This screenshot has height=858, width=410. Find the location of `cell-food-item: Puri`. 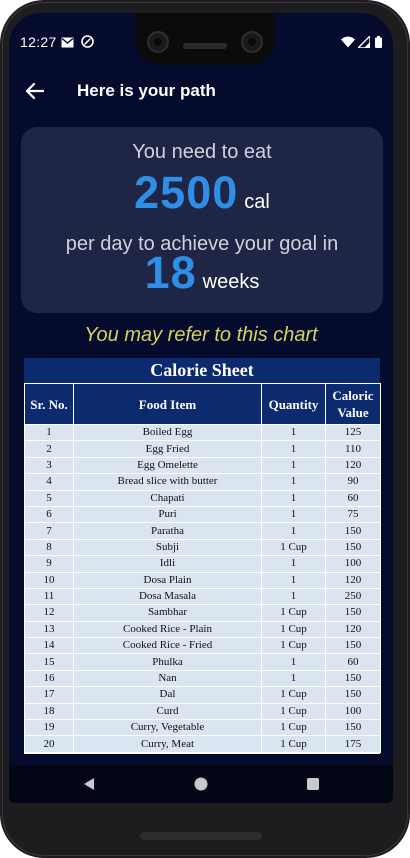

cell-food-item: Puri is located at coordinates (167, 514).